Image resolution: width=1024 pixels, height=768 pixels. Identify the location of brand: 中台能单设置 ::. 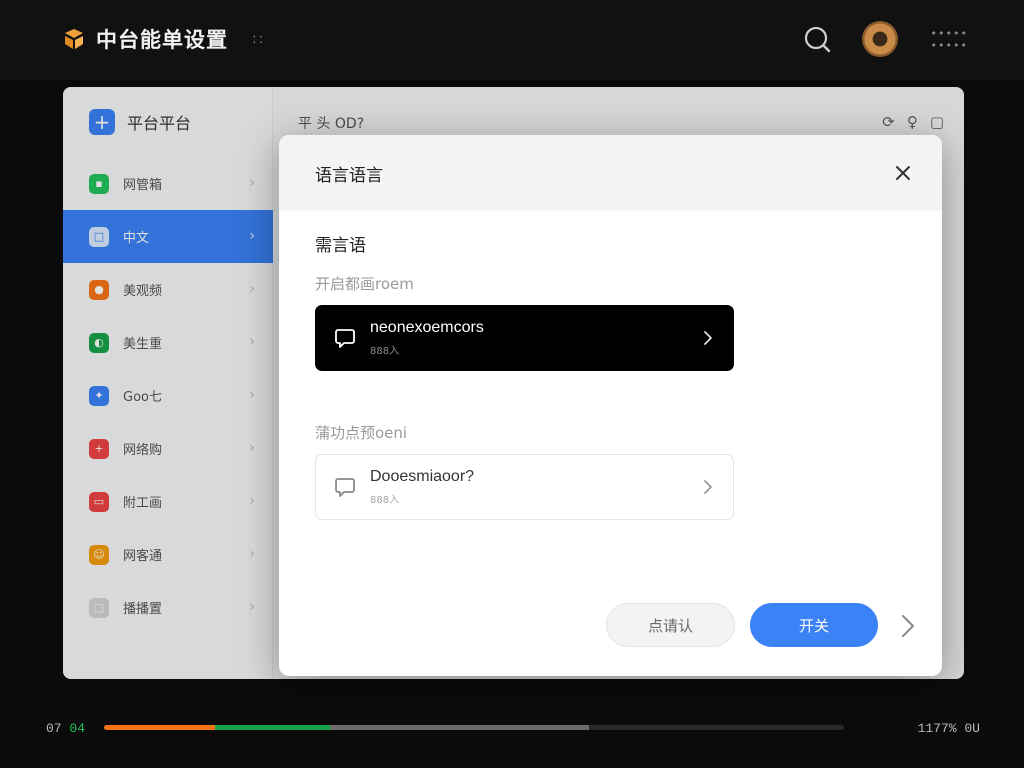
(163, 39).